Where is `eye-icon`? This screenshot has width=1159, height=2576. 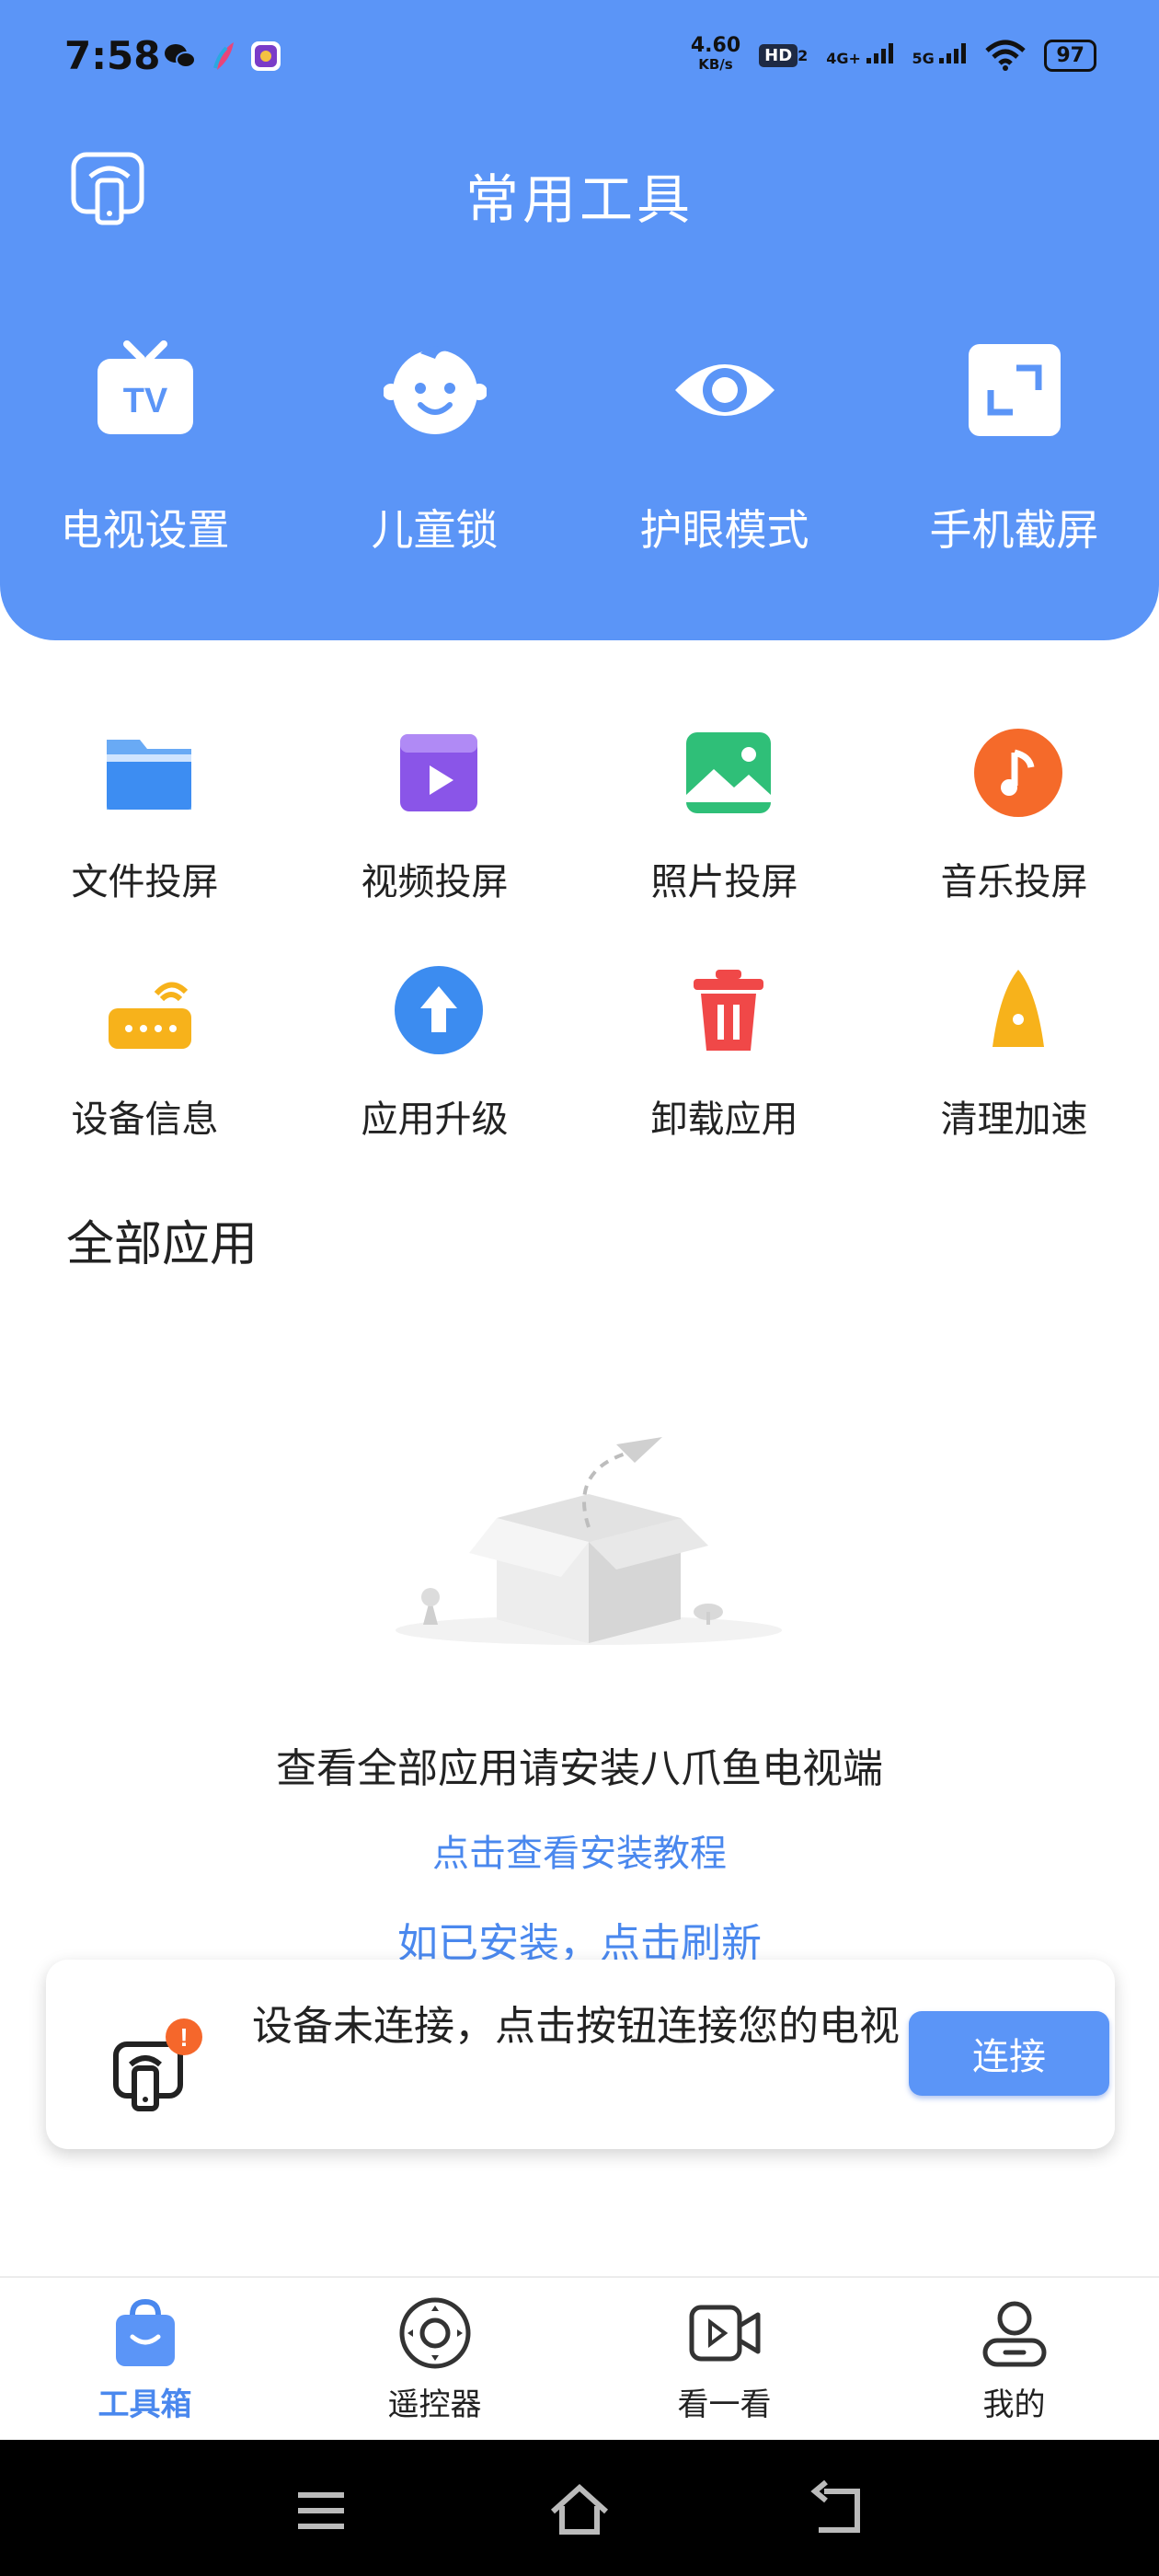
eye-icon is located at coordinates (725, 390).